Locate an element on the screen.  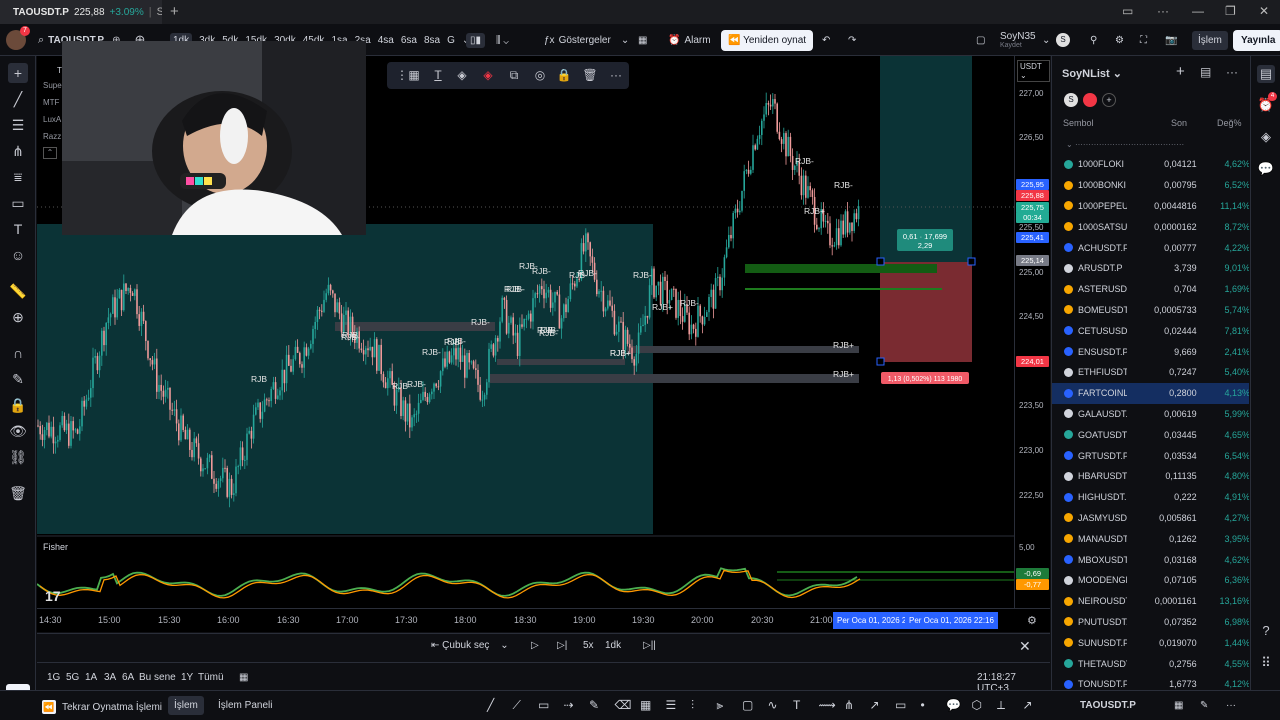
legend-indicator: LuxA is located at coordinates (52, 119).